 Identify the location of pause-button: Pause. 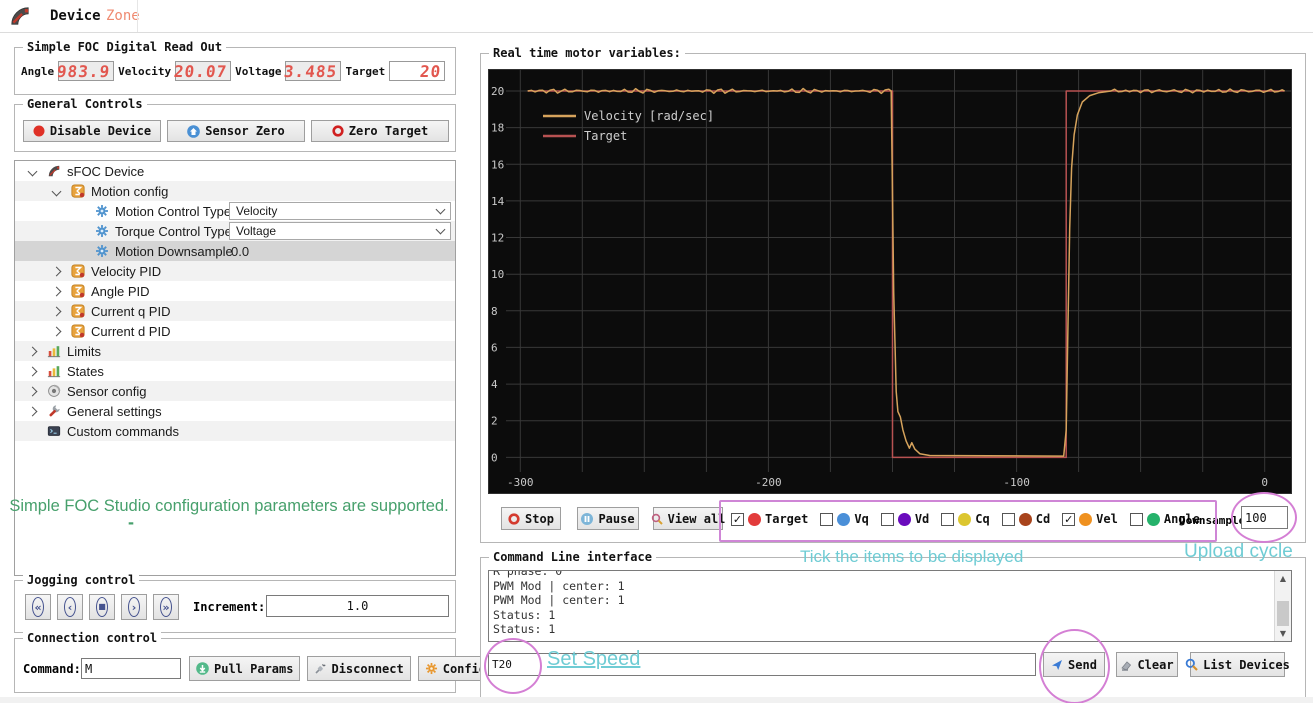
(608, 518).